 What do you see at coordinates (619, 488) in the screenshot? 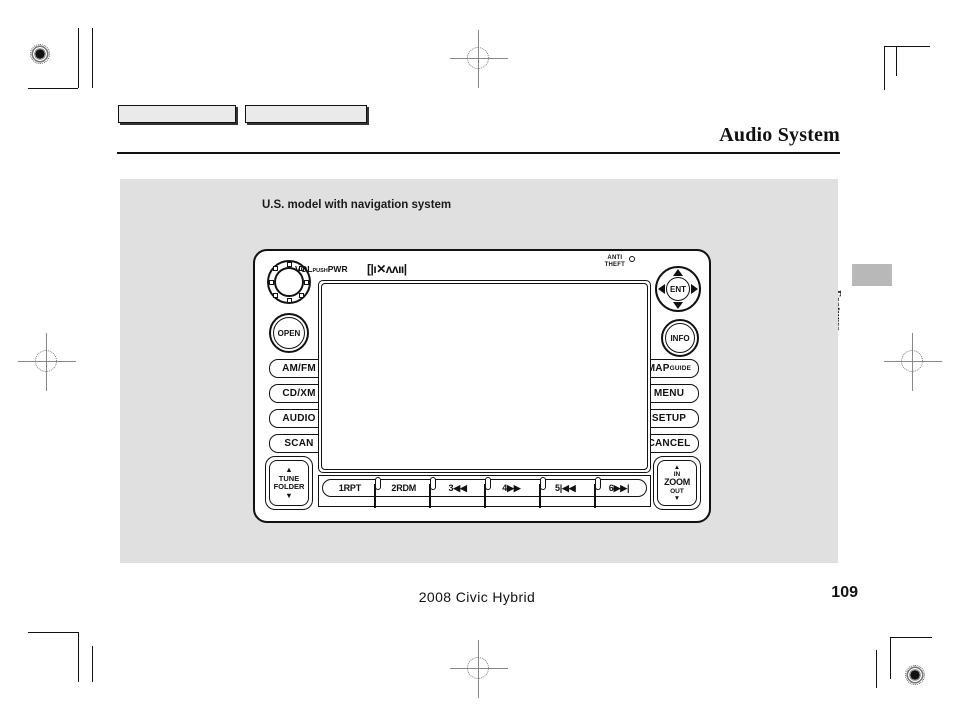
I see `preset-button-6: 6▶▶|` at bounding box center [619, 488].